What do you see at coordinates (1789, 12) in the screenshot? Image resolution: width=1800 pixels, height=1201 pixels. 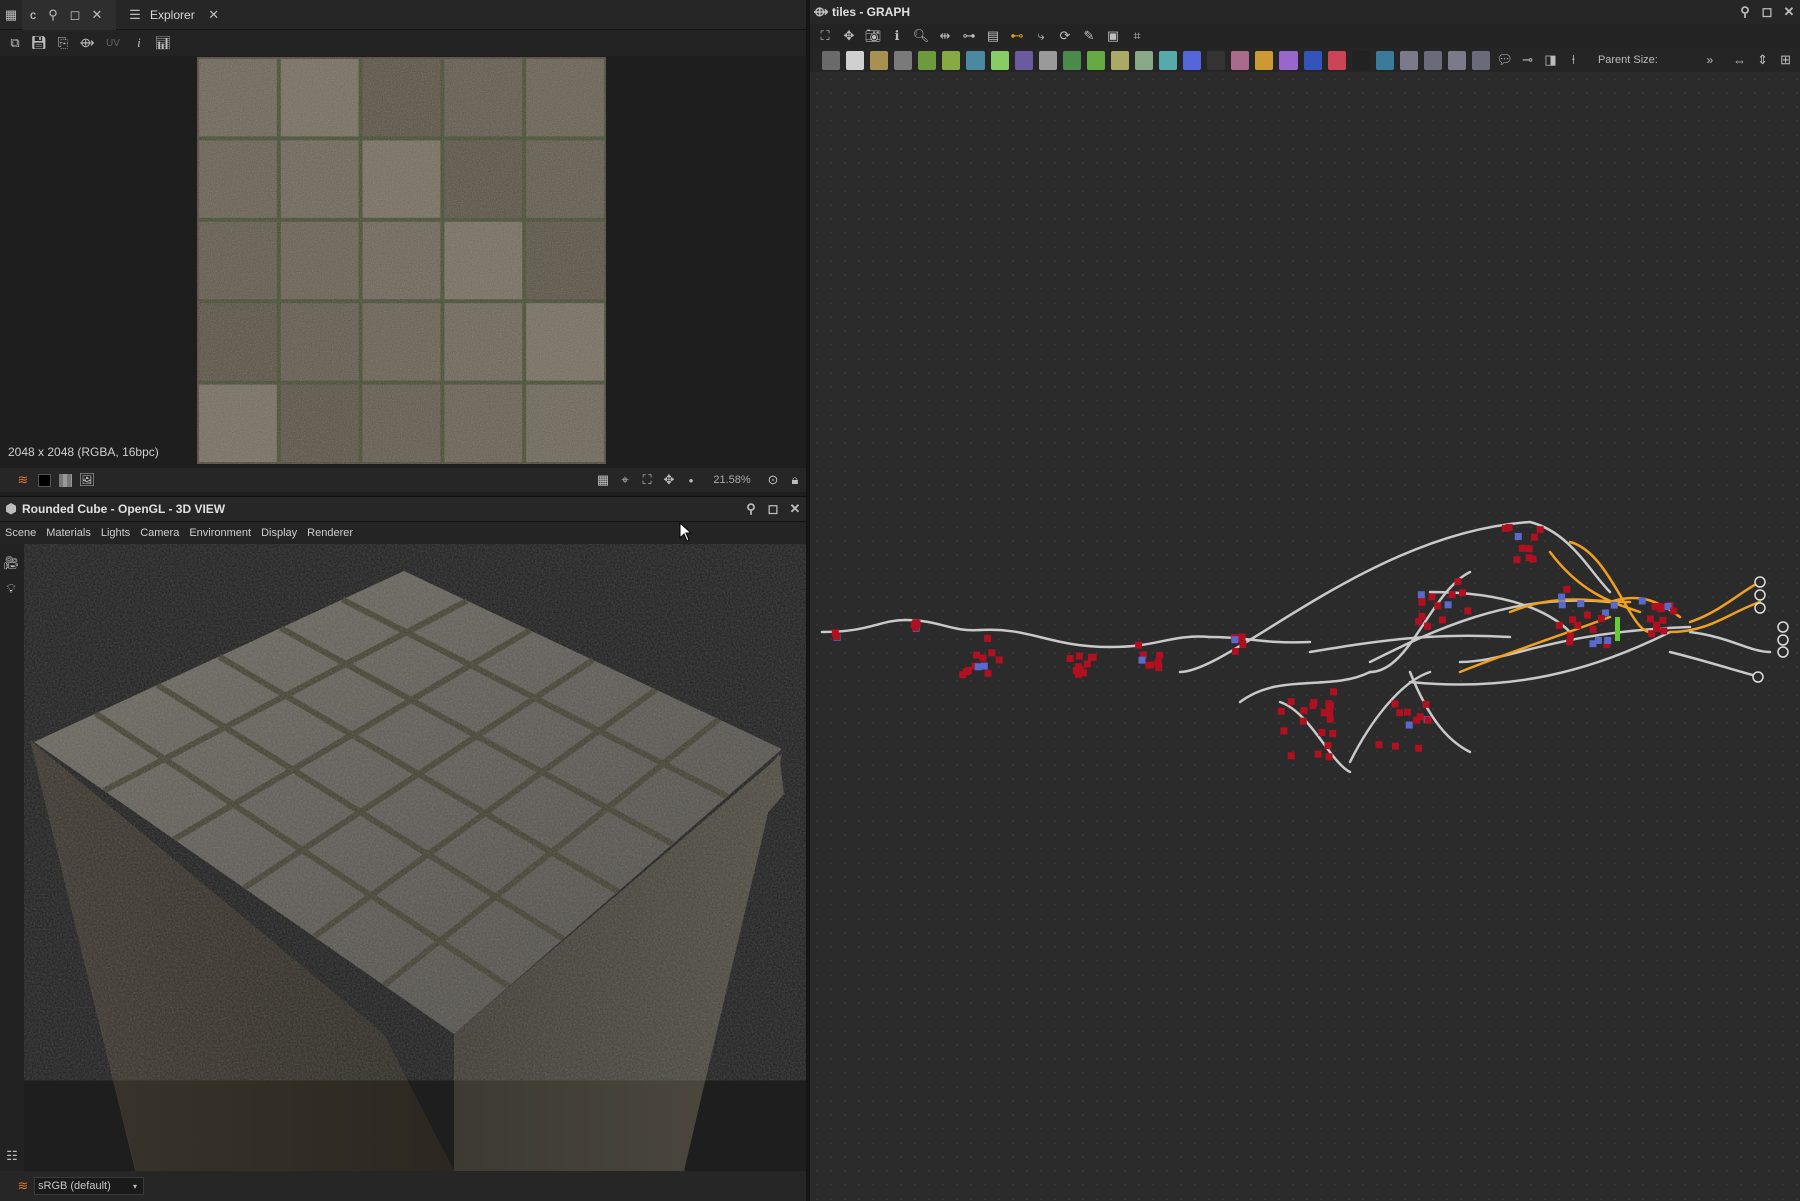 I see `close-icon: ✕` at bounding box center [1789, 12].